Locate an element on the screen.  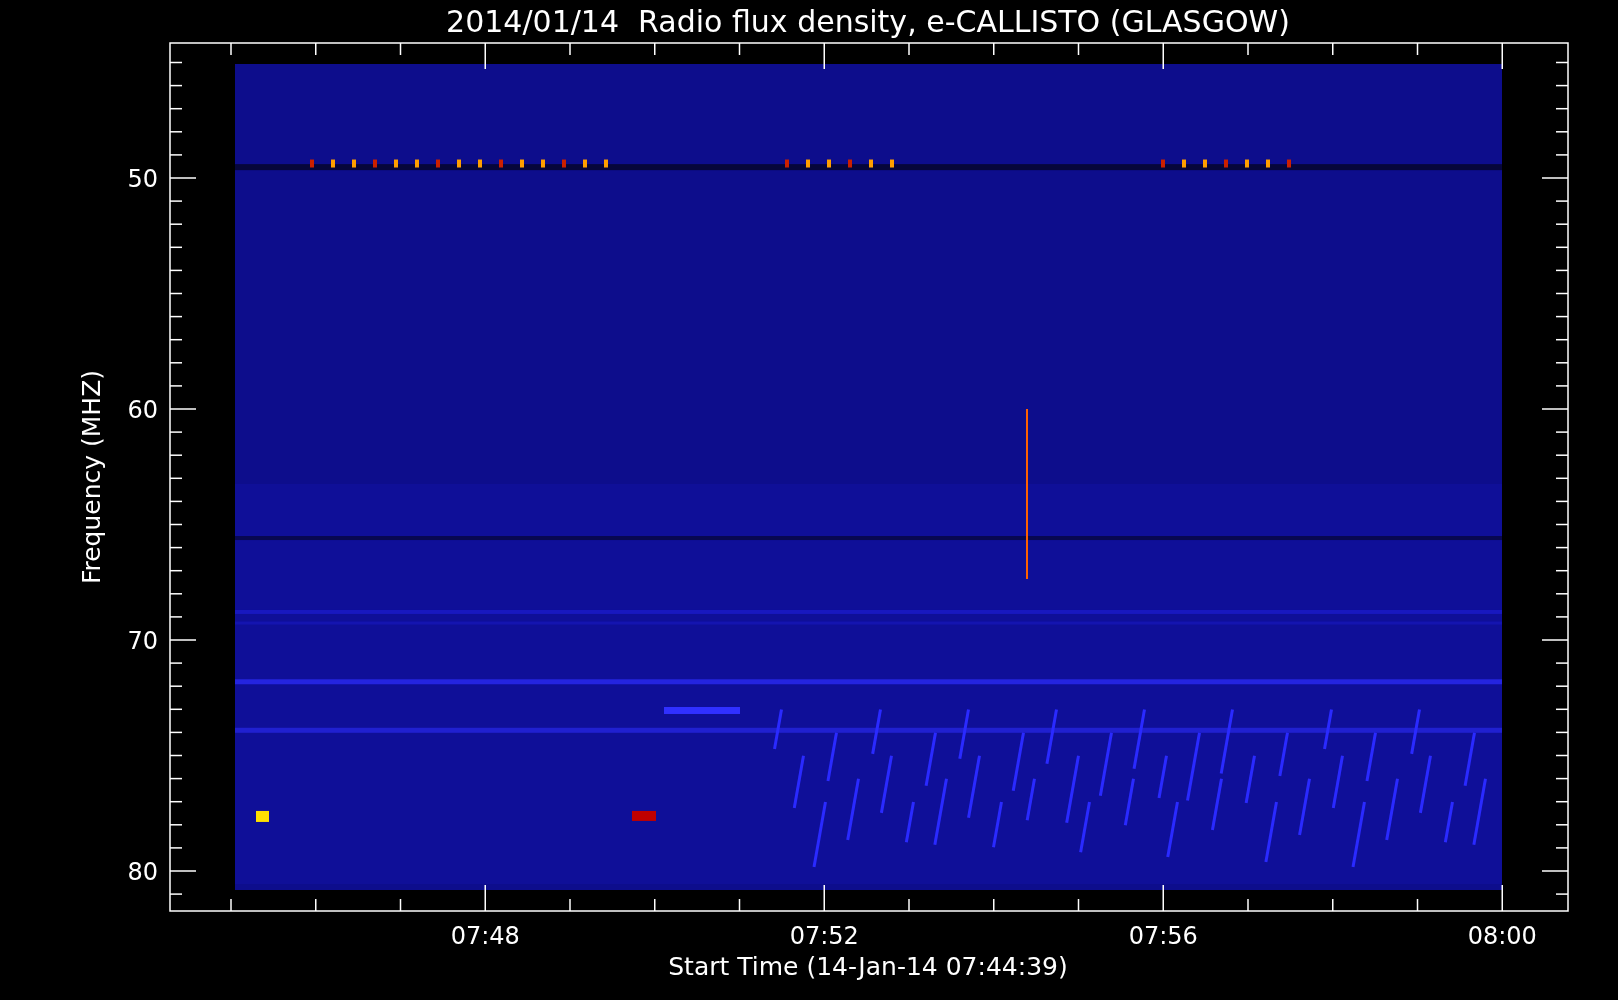
y-tick-label: 60 is located at coordinates (142, 410).